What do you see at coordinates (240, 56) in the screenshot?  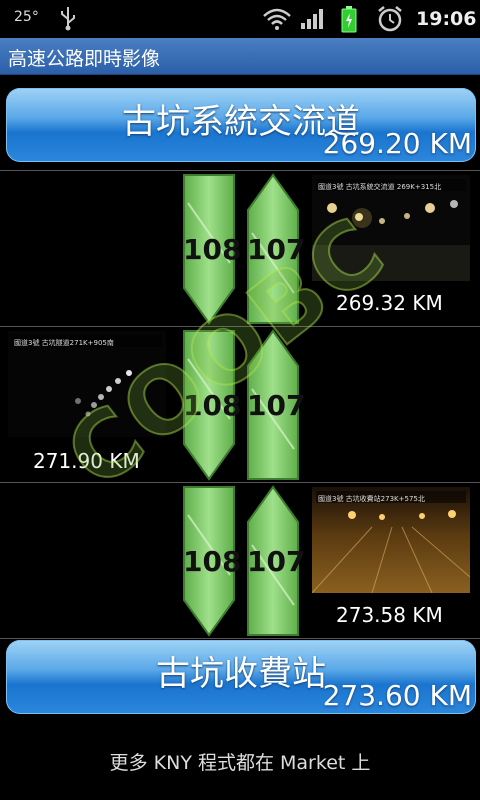 I see `app-title-bar: 高速公路即時影像` at bounding box center [240, 56].